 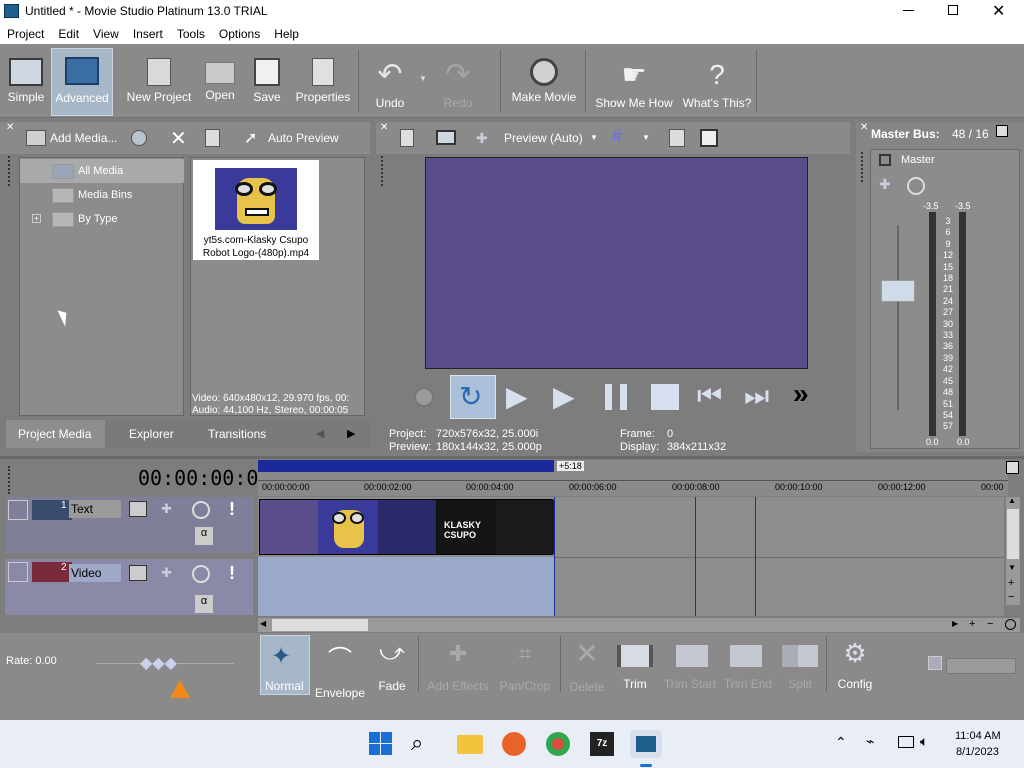 I want to click on remove-media-icon: ✕, so click(x=178, y=138).